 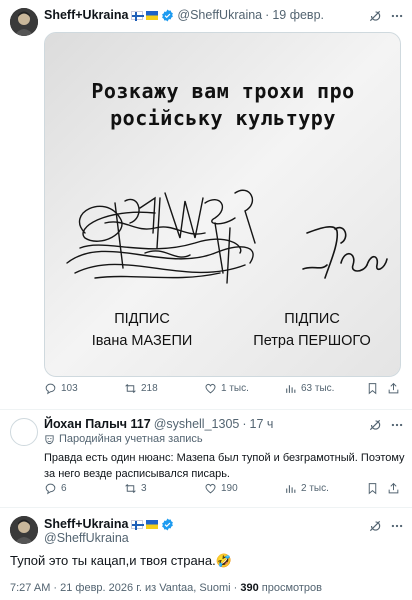 I want to click on reply-header: Йохан Палыч 117 @syshell_1305 · 17 ч, so click(x=158, y=424).